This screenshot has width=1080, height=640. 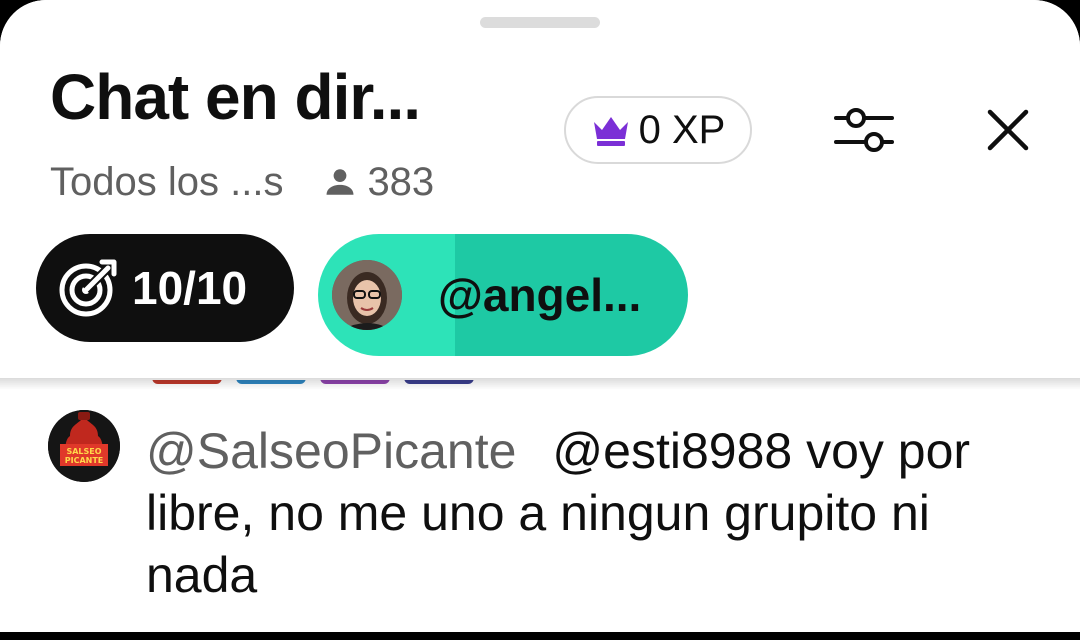 I want to click on close-button, so click(x=1008, y=130).